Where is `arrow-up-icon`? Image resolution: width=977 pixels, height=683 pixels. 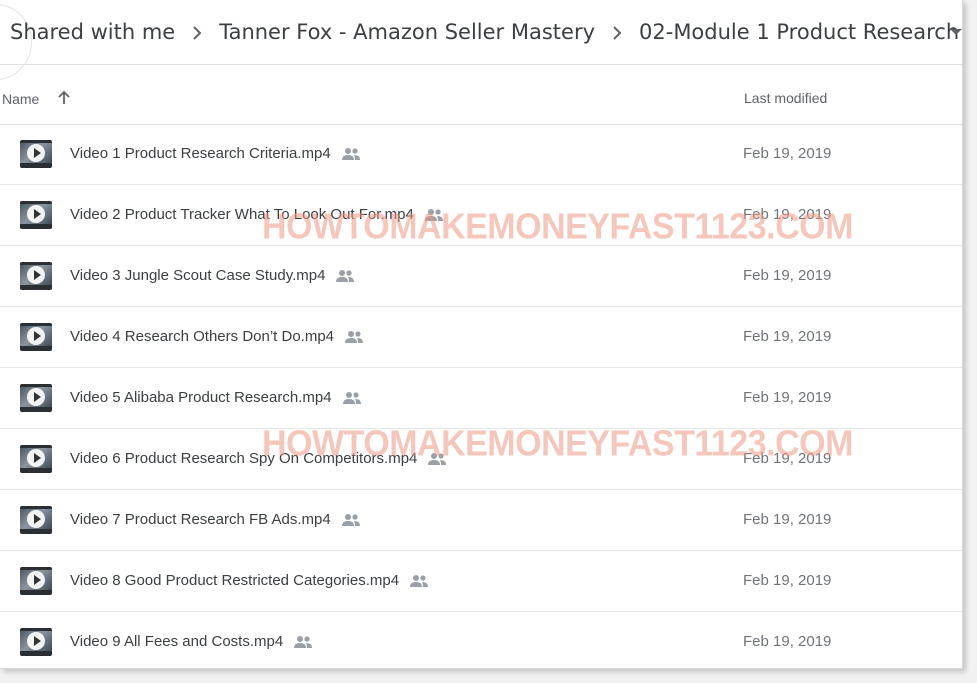
arrow-up-icon is located at coordinates (64, 100).